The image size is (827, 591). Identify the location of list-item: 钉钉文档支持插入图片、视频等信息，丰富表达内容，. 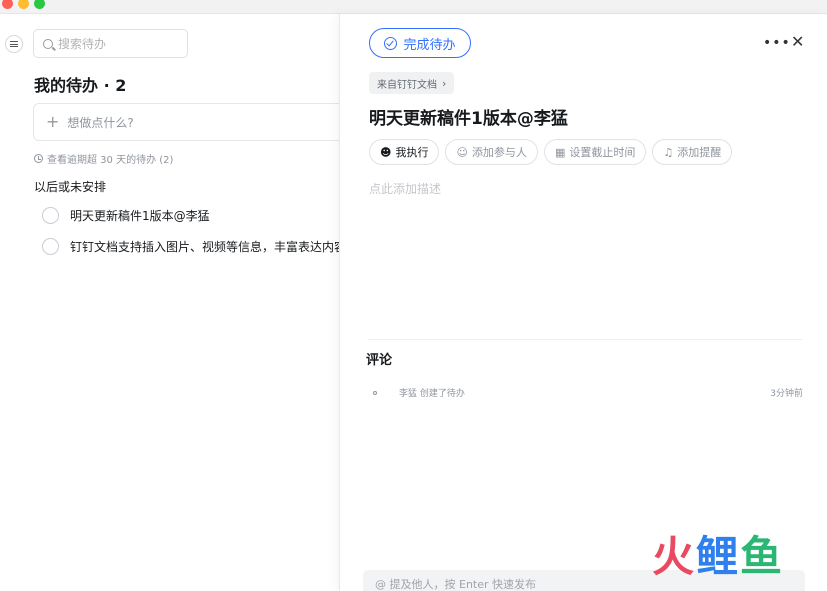
(190, 246).